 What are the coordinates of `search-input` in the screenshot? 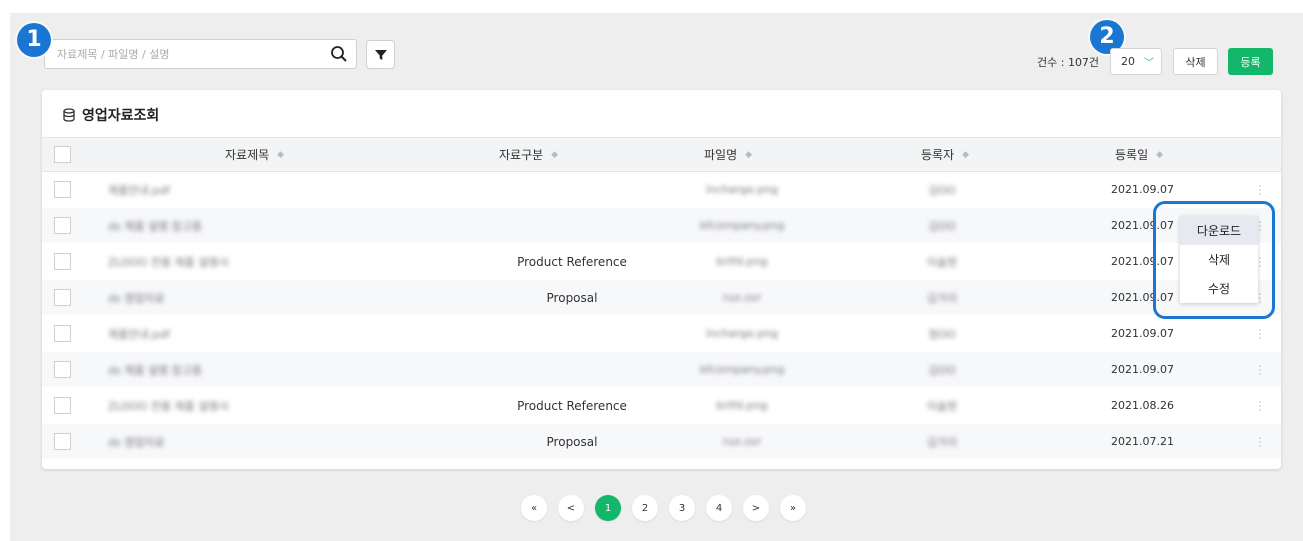 It's located at (187, 54).